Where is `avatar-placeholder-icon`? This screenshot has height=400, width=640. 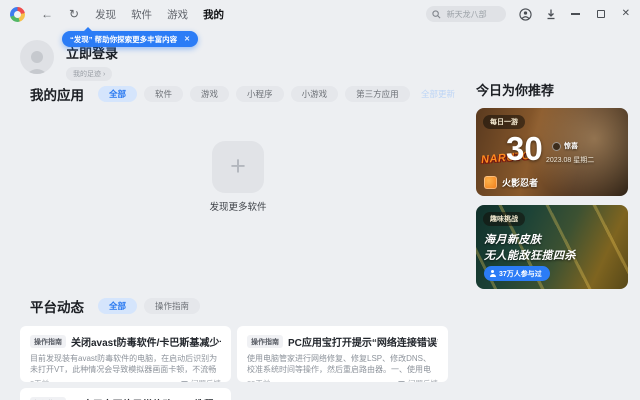
avatar-placeholder-icon is located at coordinates (37, 62).